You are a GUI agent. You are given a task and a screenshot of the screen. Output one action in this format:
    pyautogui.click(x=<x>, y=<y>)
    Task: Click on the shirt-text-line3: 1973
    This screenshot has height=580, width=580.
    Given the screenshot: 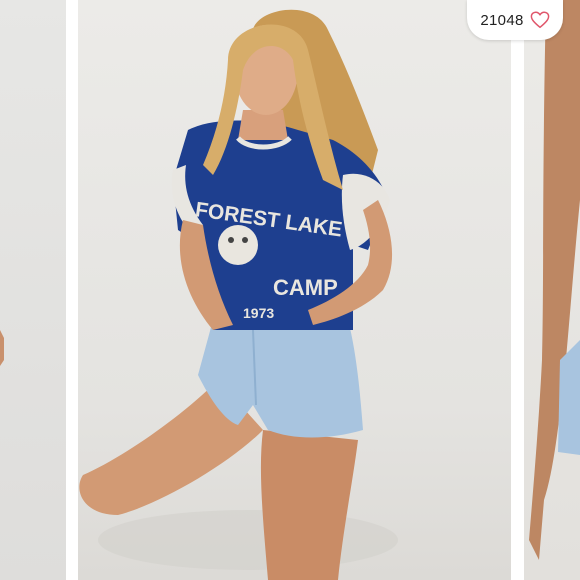 What is the action you would take?
    pyautogui.click(x=258, y=313)
    